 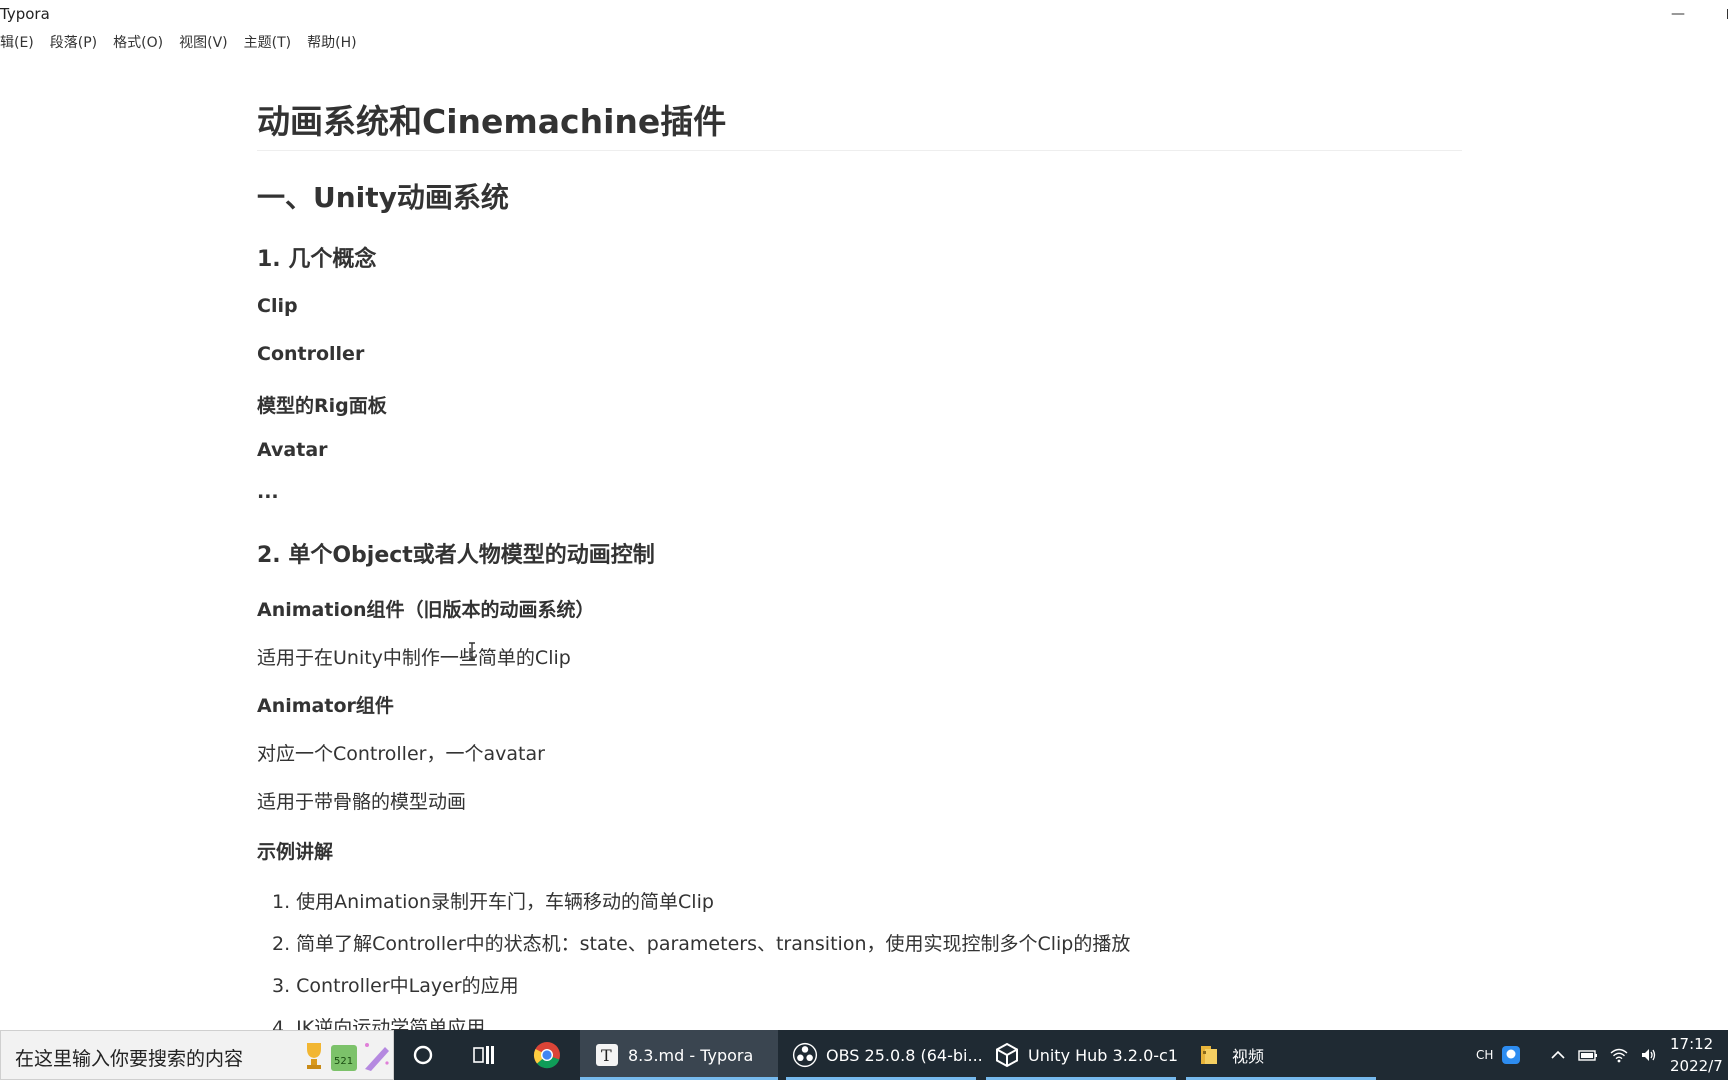 What do you see at coordinates (1588, 1055) in the screenshot?
I see `battery-icon` at bounding box center [1588, 1055].